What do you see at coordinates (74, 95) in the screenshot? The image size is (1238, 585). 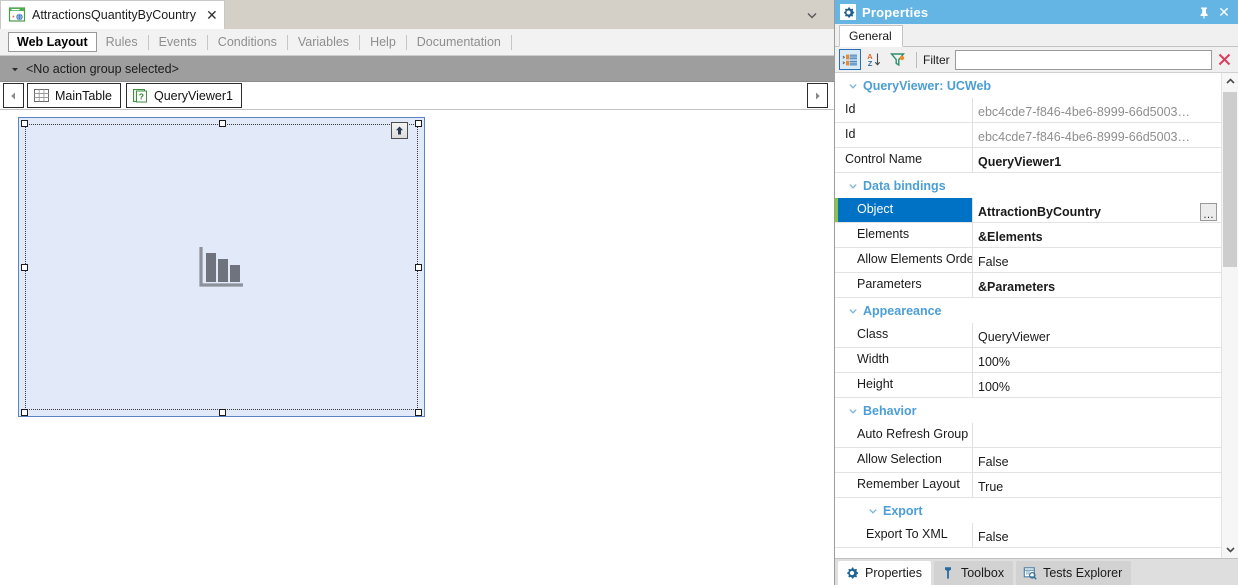 I see `control-tab-maintable: MainTable` at bounding box center [74, 95].